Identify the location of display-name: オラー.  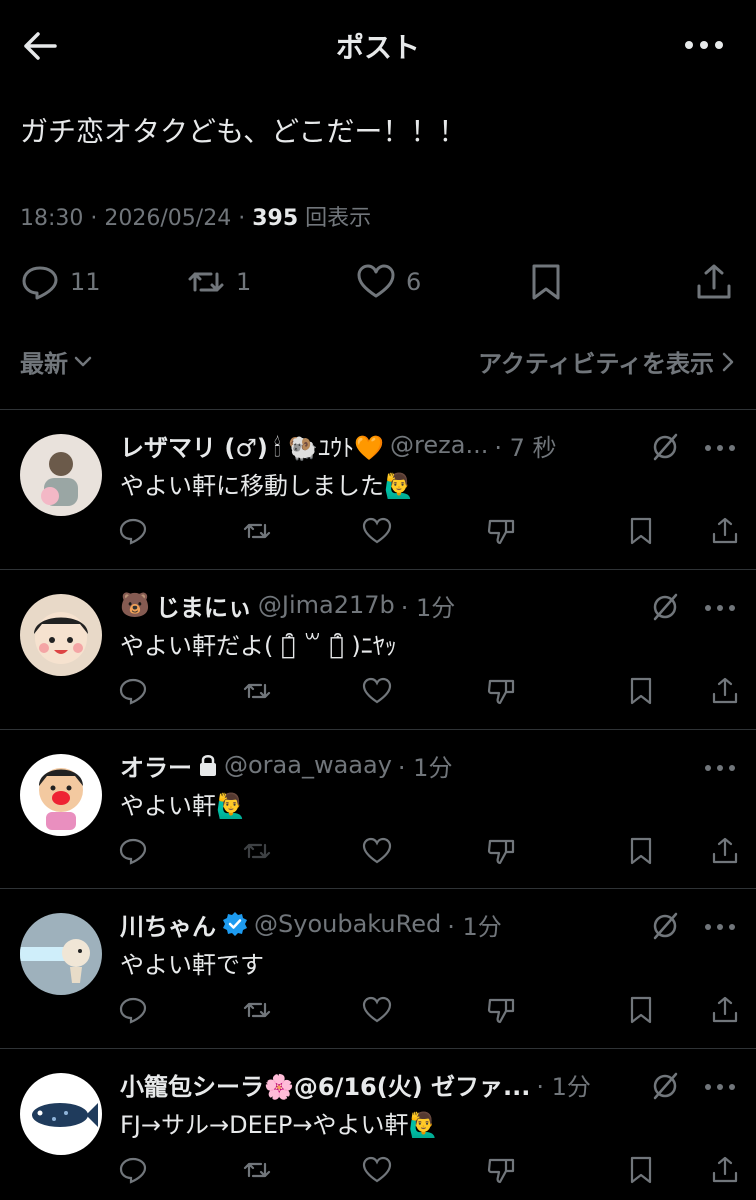
(156, 765).